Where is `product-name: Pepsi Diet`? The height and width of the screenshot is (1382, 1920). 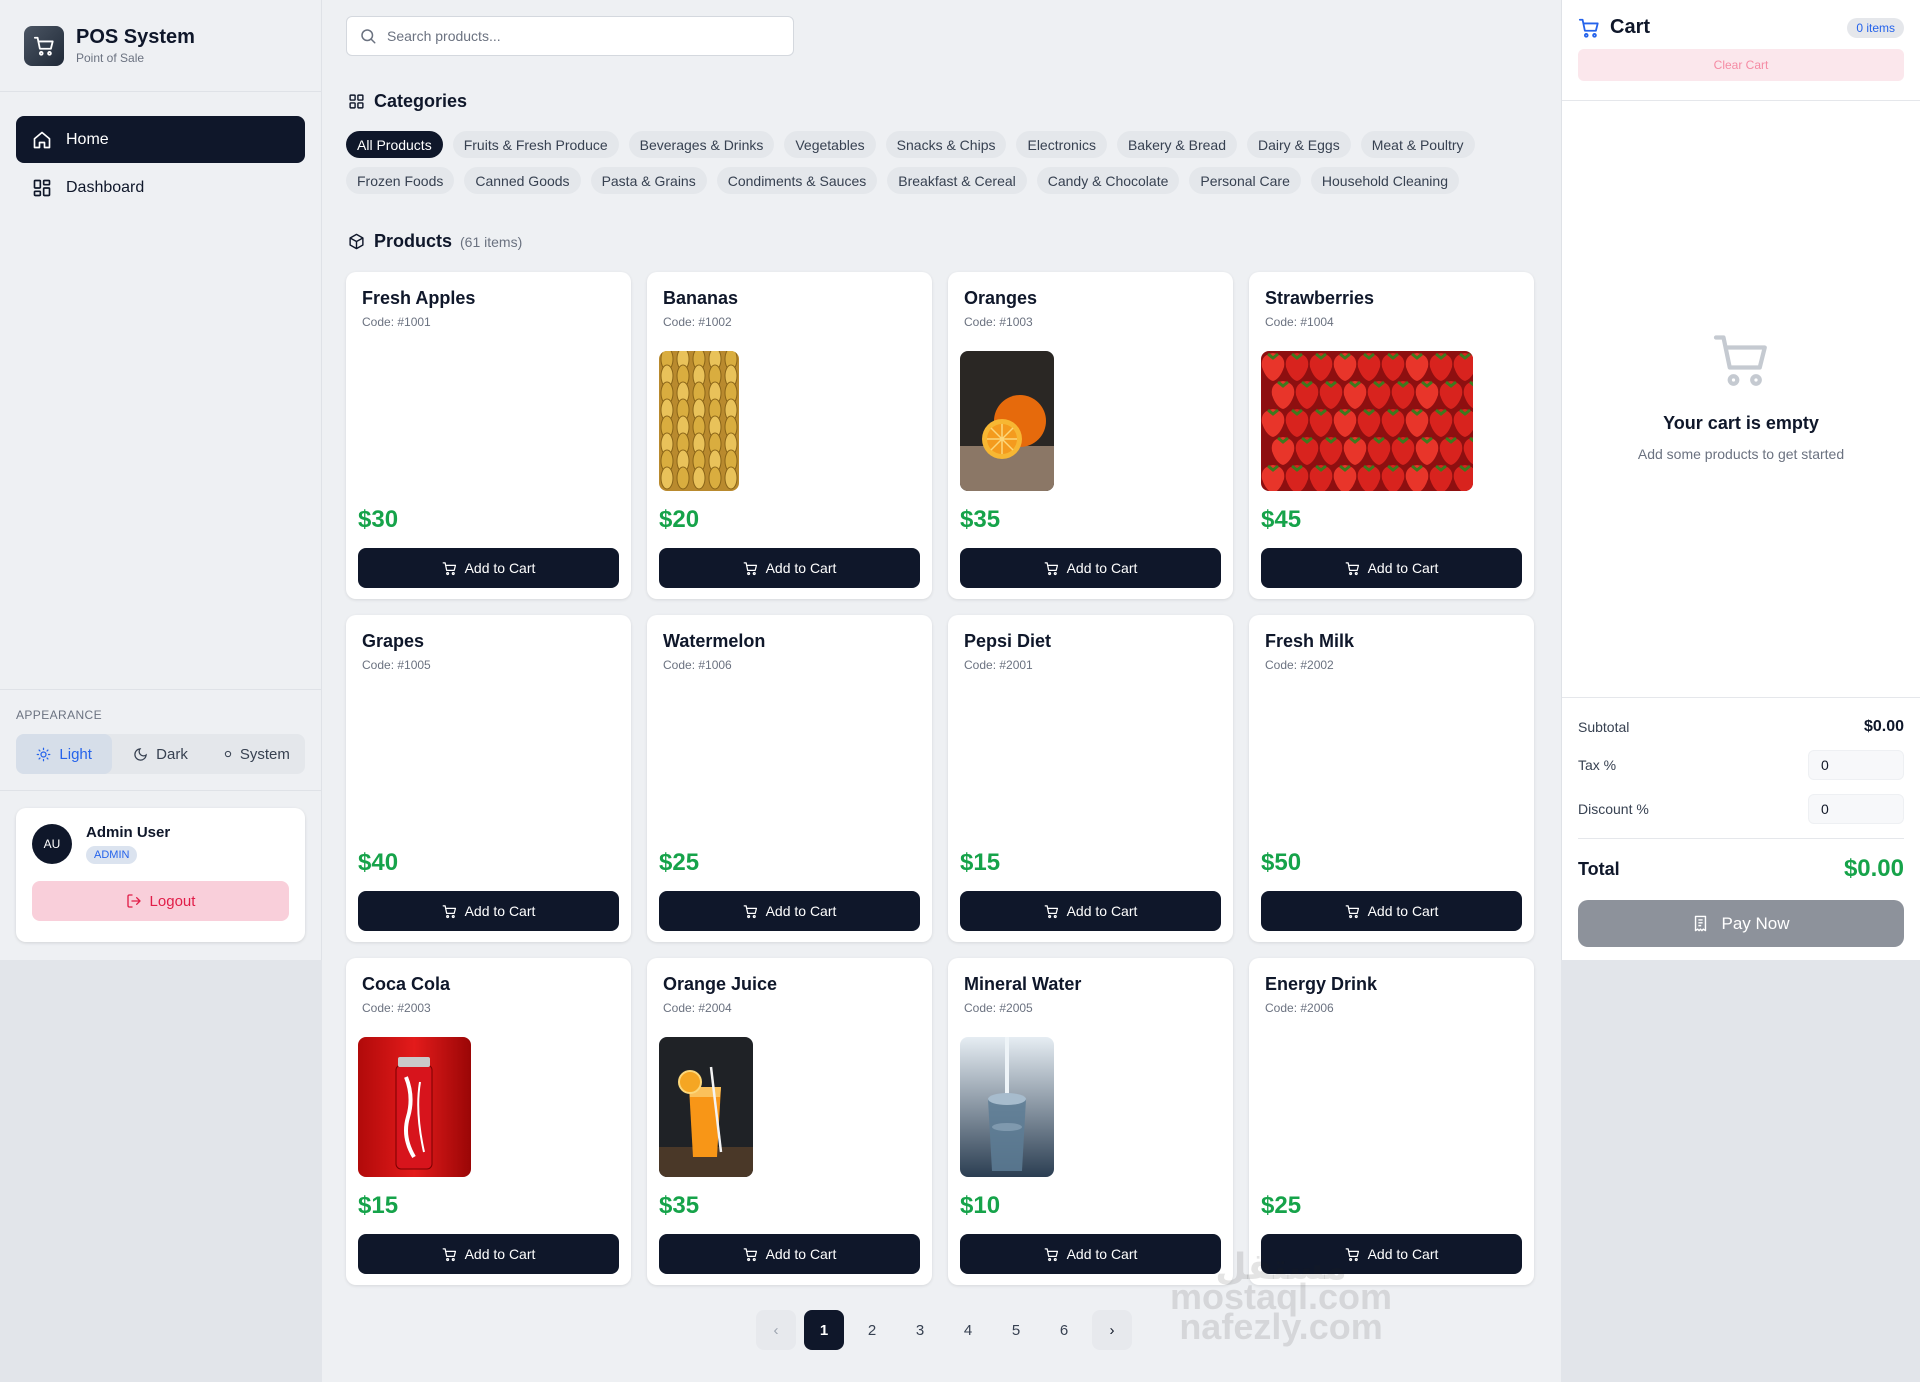 product-name: Pepsi Diet is located at coordinates (1008, 641).